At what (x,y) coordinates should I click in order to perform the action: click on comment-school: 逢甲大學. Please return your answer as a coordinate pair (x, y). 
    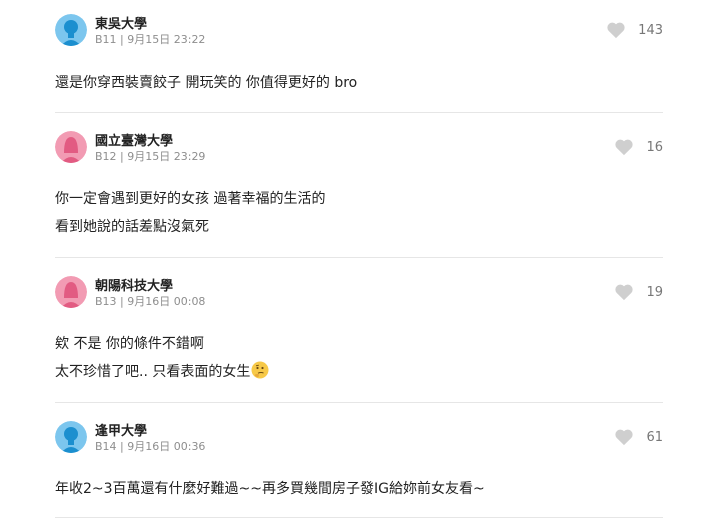
    Looking at the image, I should click on (121, 429).